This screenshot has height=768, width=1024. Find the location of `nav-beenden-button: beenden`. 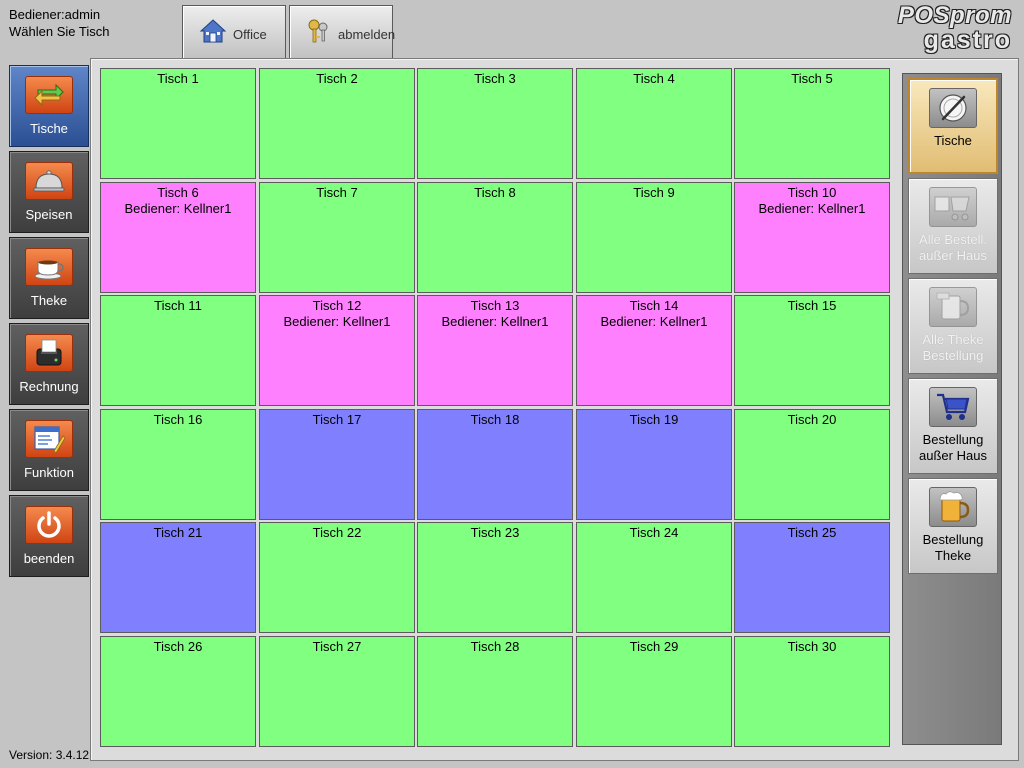

nav-beenden-button: beenden is located at coordinates (49, 536).